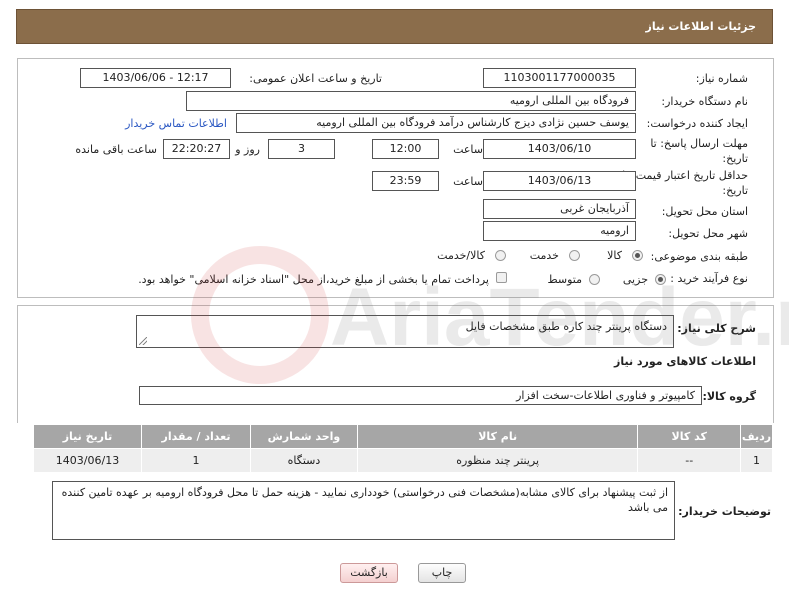 The height and width of the screenshot is (598, 789). What do you see at coordinates (637, 255) in the screenshot?
I see `category-goods-radio` at bounding box center [637, 255].